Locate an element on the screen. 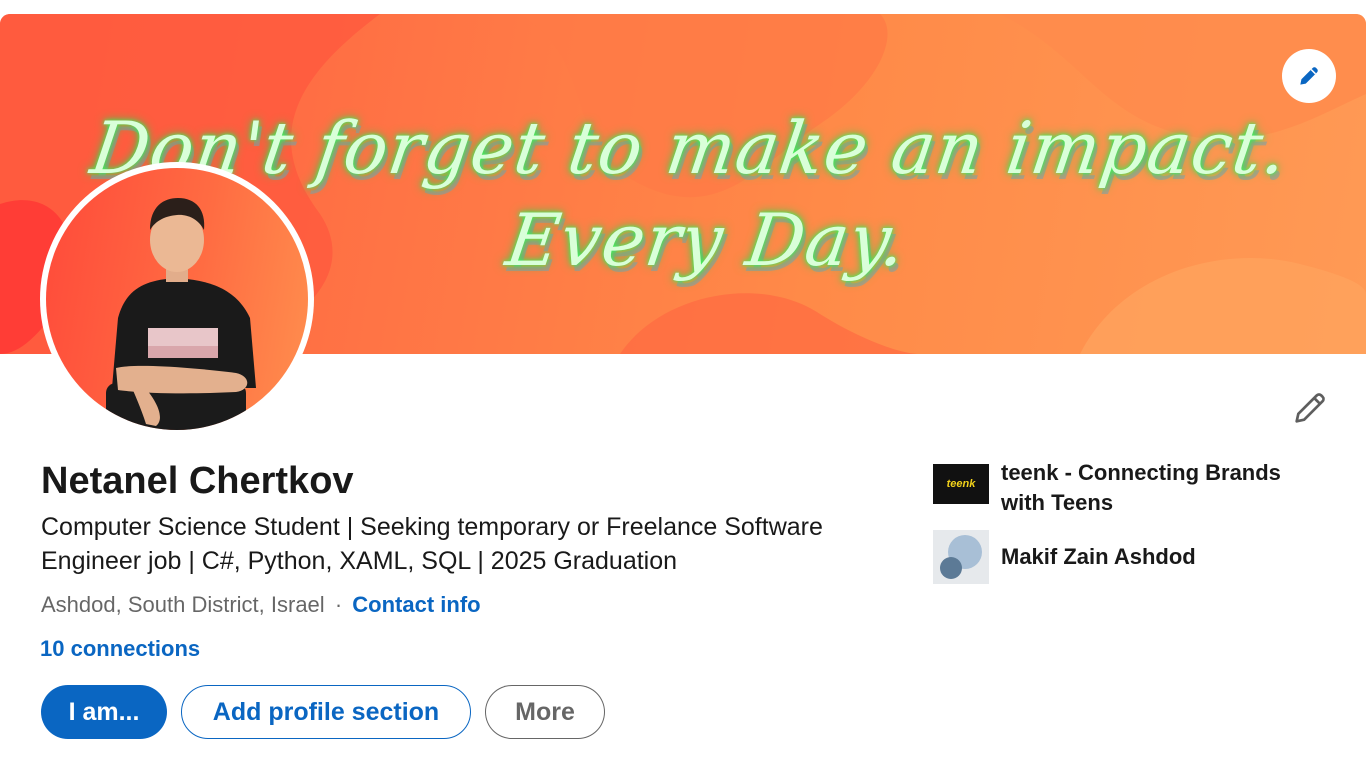  connections-link: 10 connections is located at coordinates (120, 649).